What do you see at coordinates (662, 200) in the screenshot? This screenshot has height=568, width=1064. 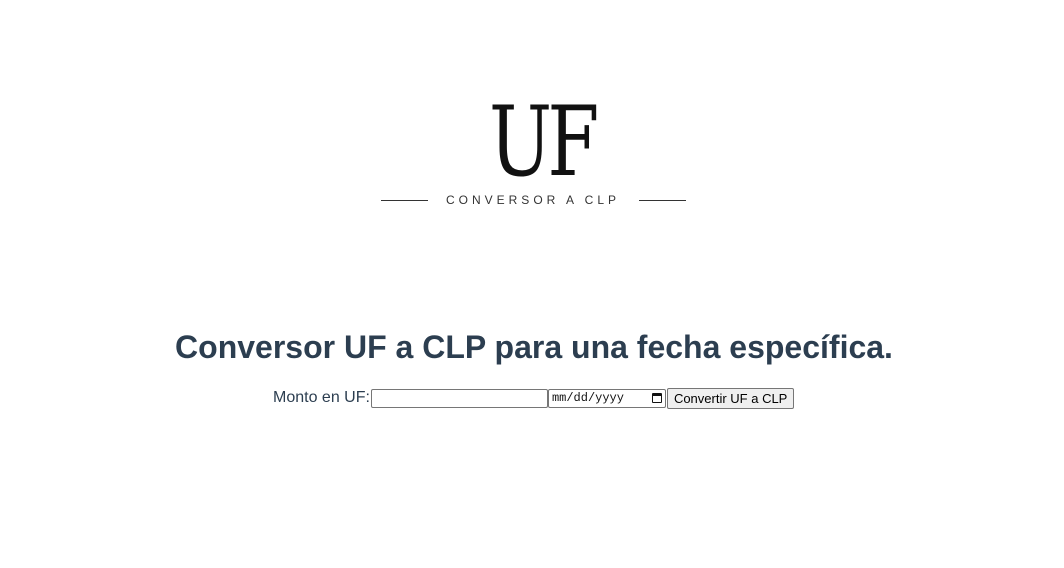 I see `logo-divider-right` at bounding box center [662, 200].